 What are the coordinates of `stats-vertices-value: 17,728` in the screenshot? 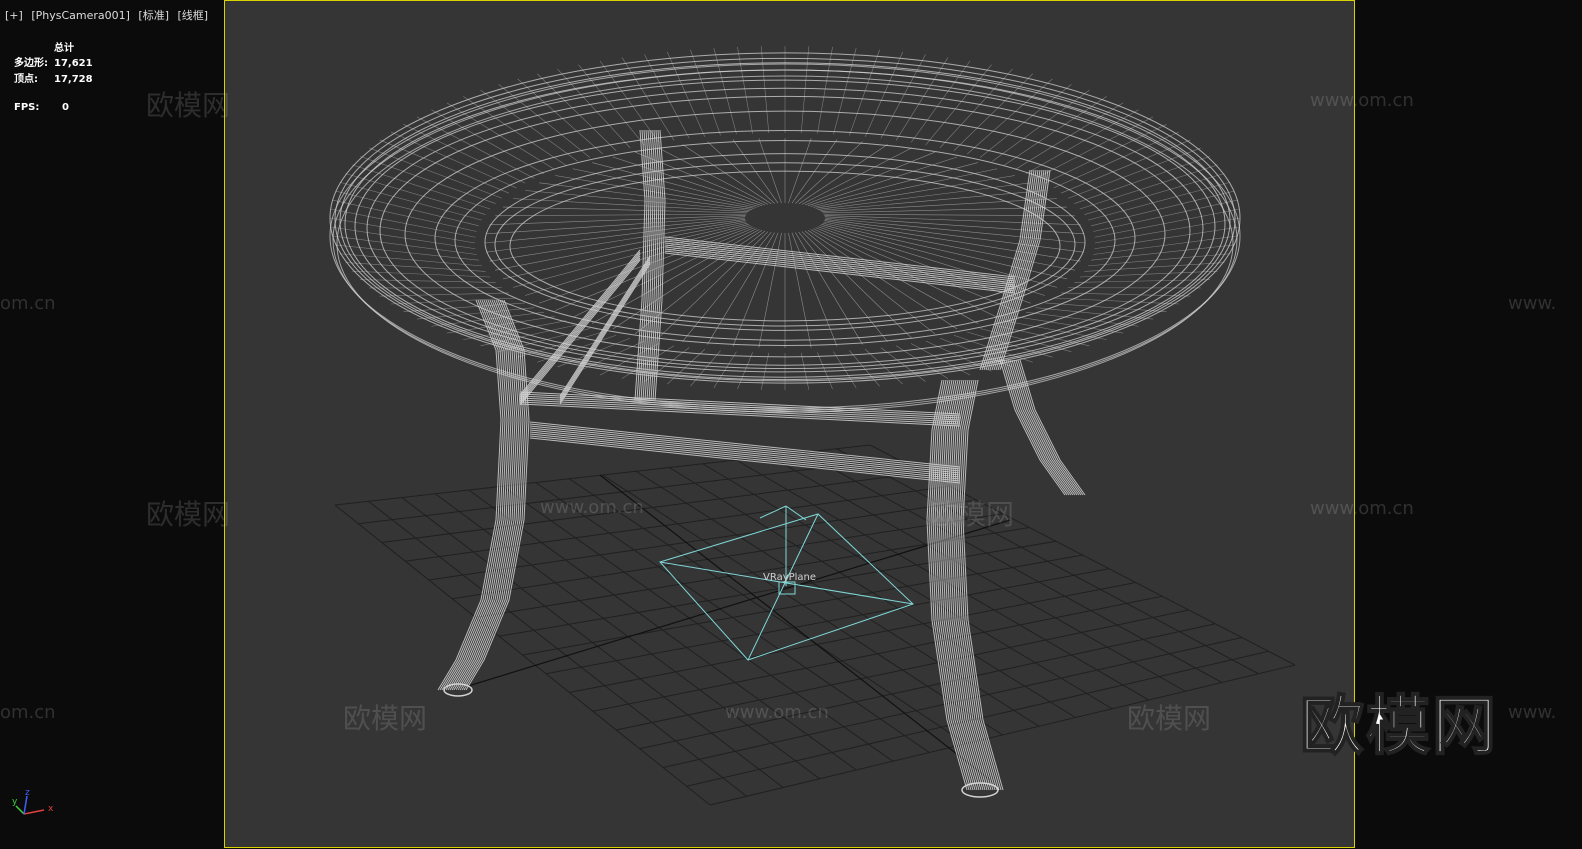 It's located at (73, 79).